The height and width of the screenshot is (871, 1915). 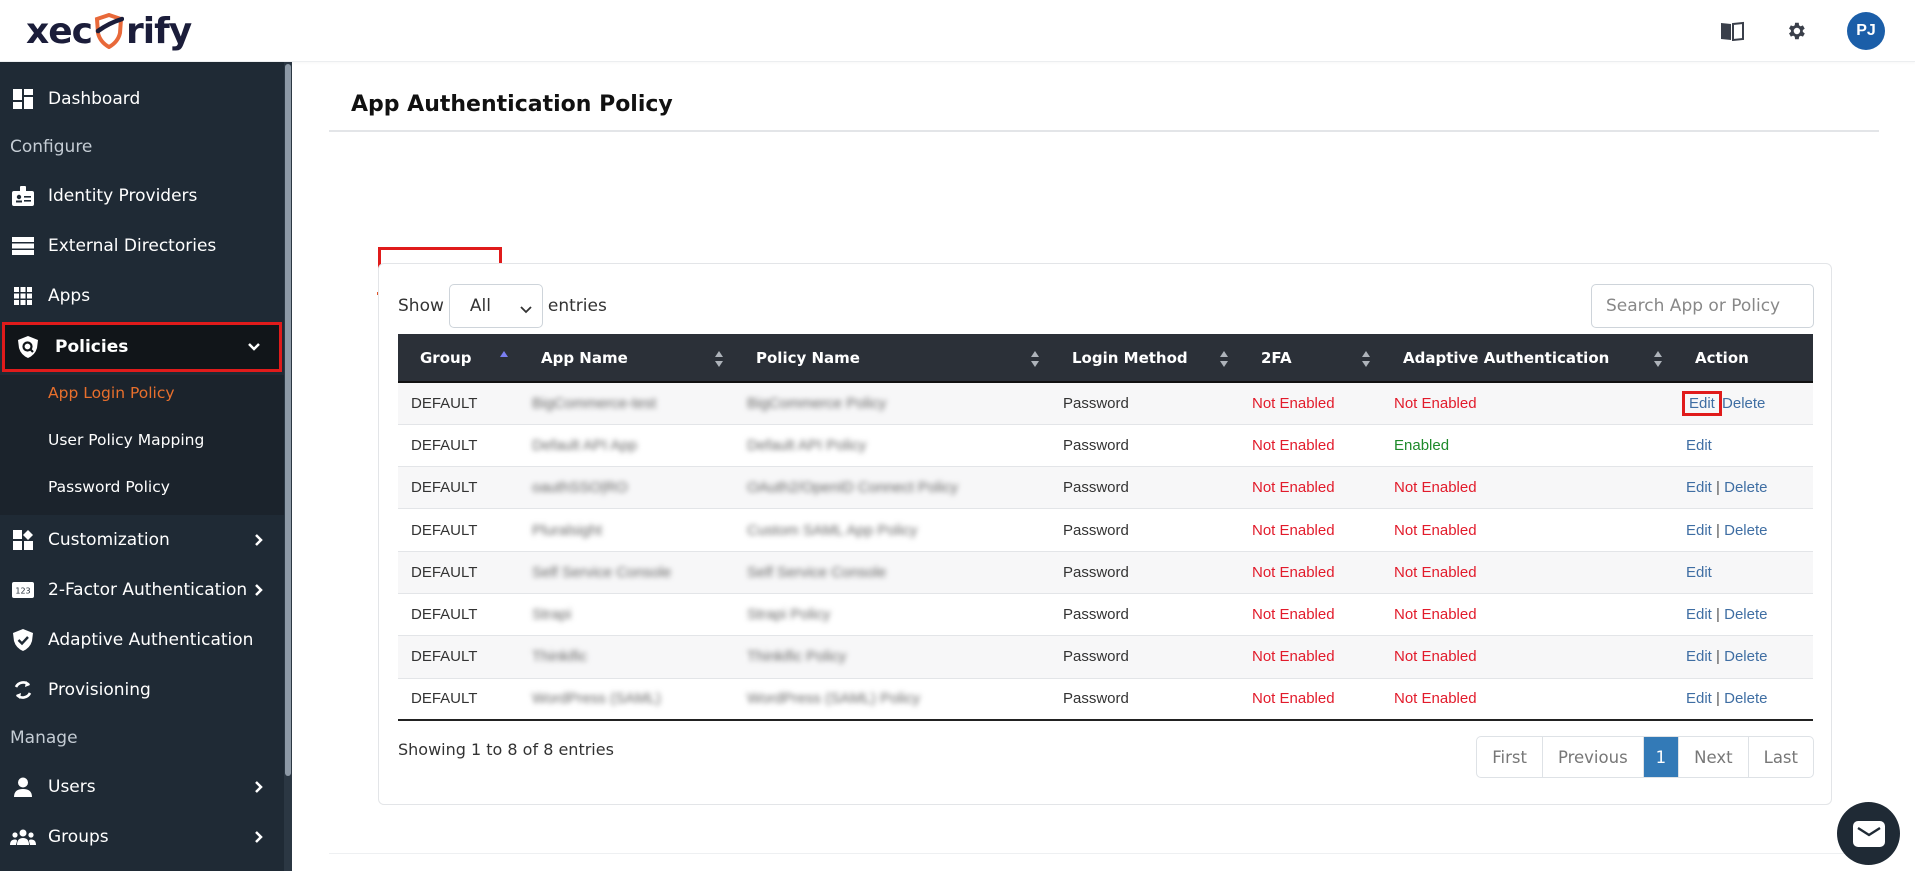 What do you see at coordinates (1130, 357) in the screenshot?
I see `column-label: Login Method` at bounding box center [1130, 357].